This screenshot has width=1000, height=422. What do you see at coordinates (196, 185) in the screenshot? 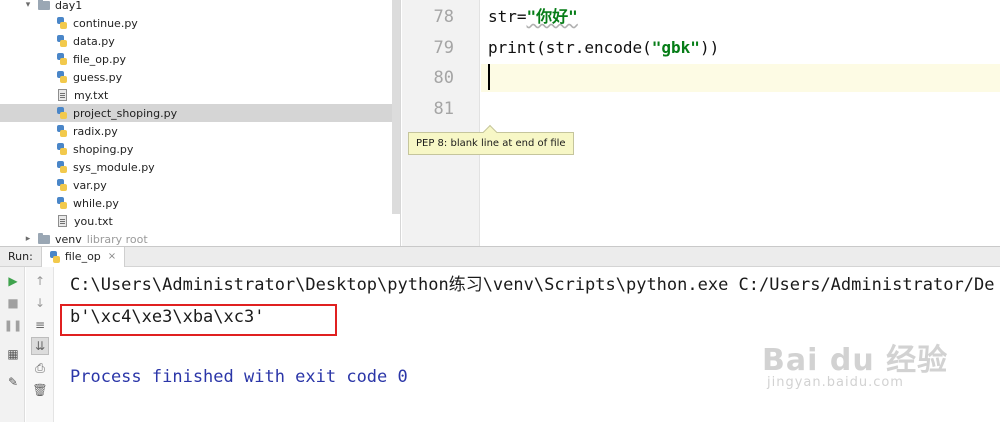
I see `tree-file-var: var.py` at bounding box center [196, 185].